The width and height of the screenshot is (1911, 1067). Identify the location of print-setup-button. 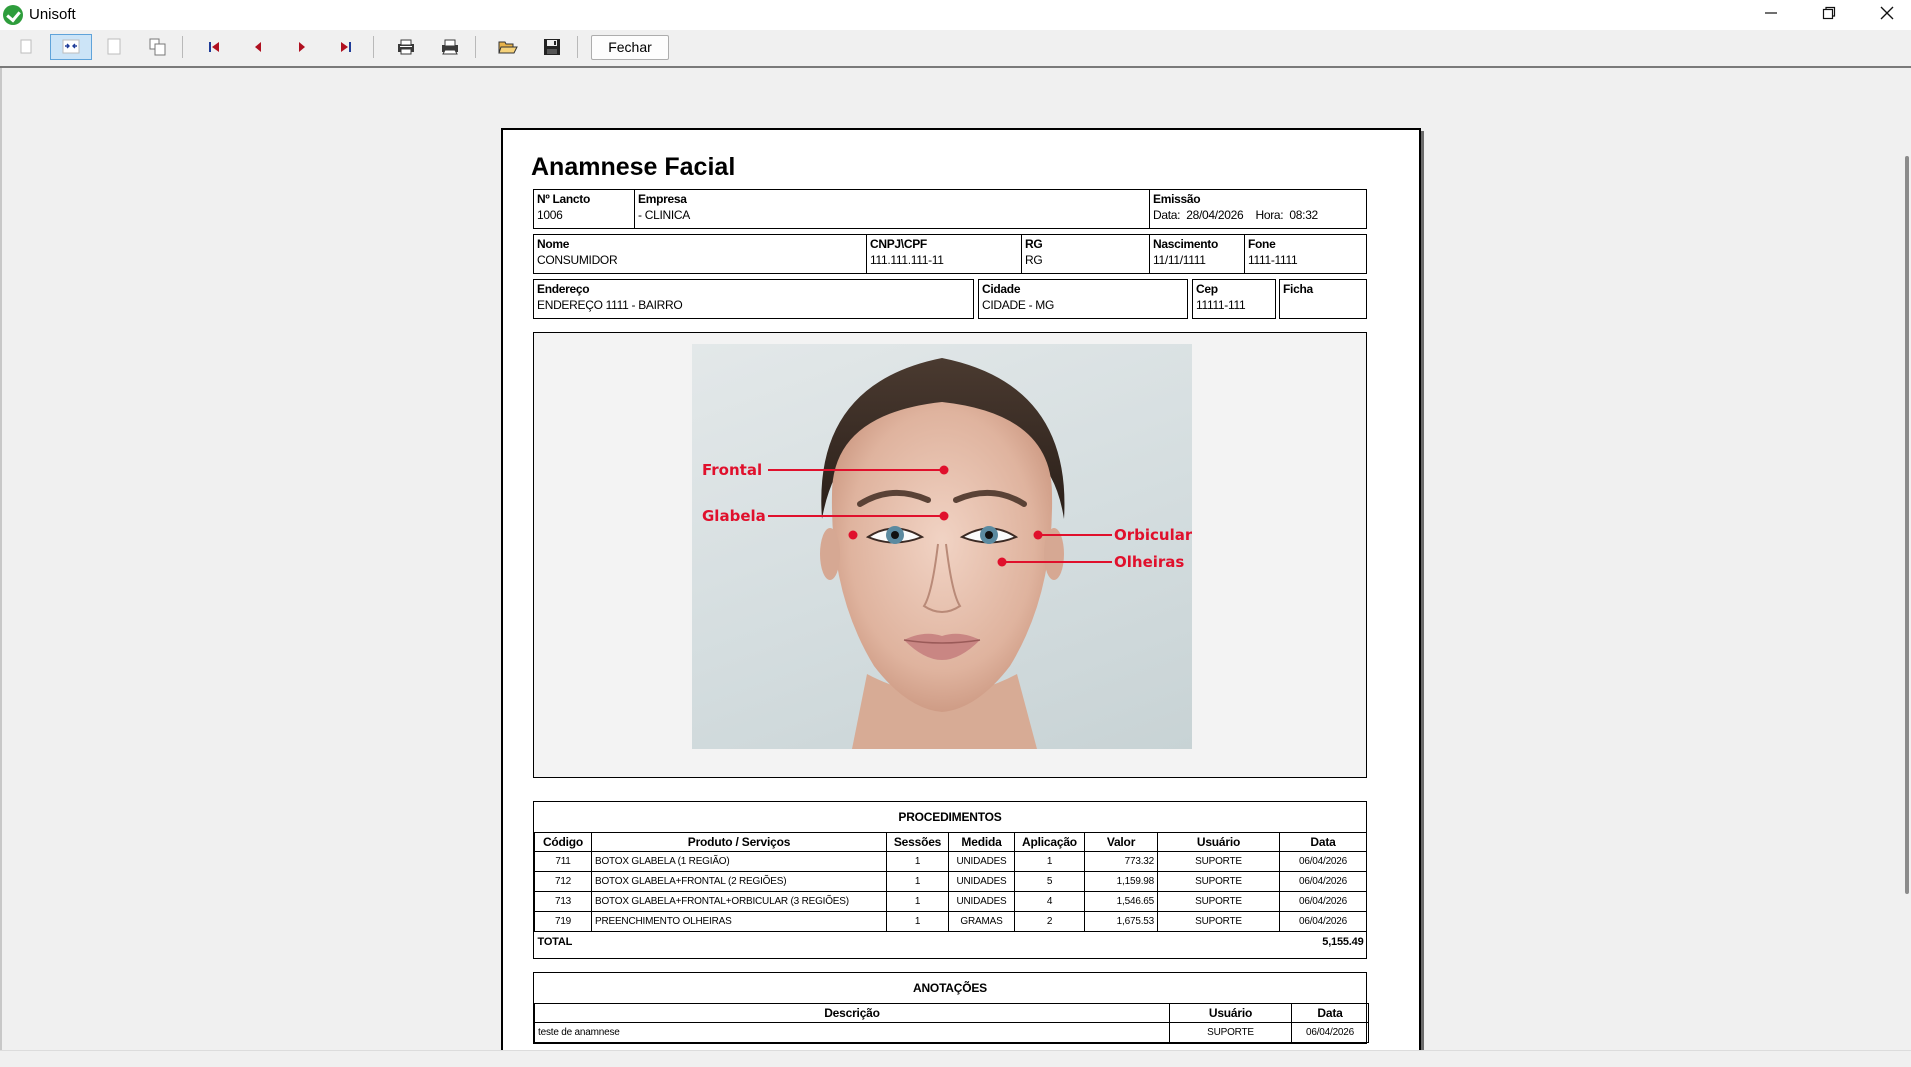
(406, 47).